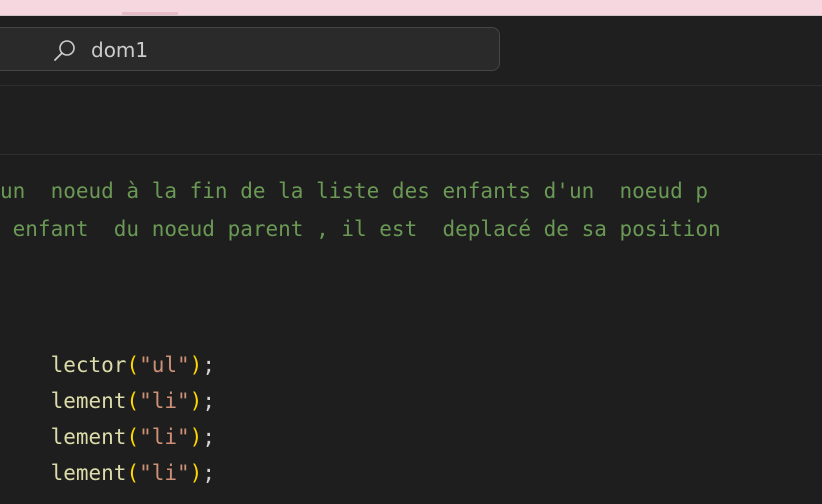 Image resolution: width=822 pixels, height=504 pixels. I want to click on search-label: dom1, so click(120, 50).